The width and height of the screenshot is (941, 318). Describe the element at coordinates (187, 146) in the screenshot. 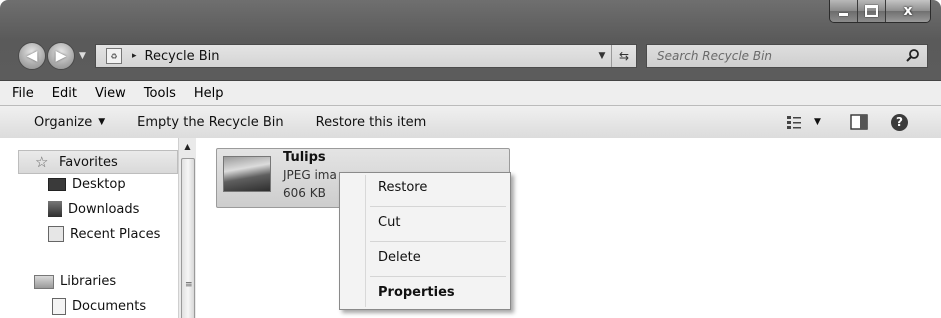

I see `scroll-up-arrow-icon: ▲` at that location.